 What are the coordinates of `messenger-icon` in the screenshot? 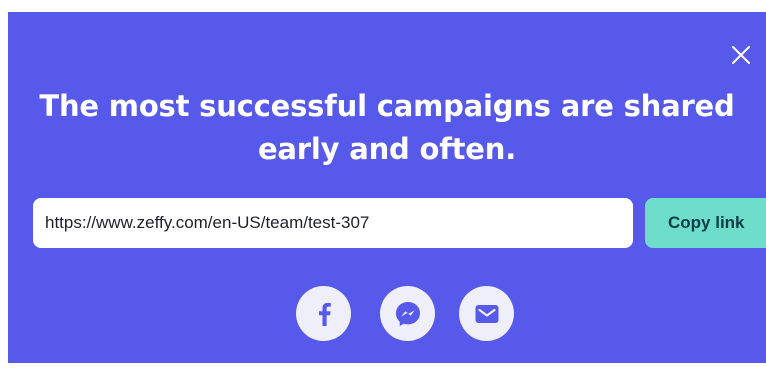 It's located at (408, 314).